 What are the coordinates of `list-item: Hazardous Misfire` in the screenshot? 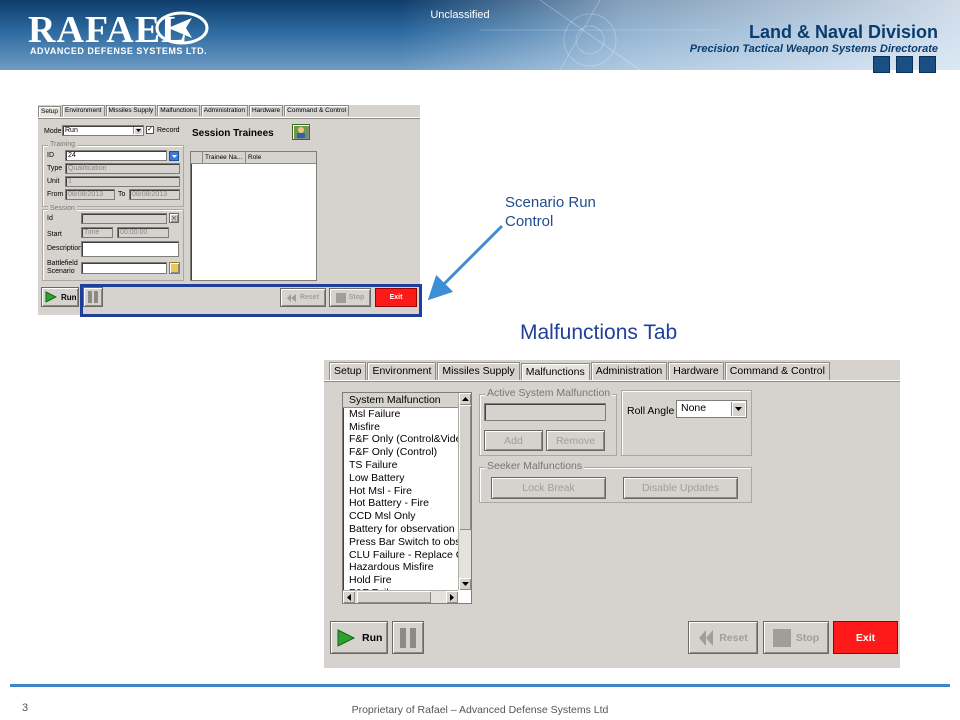 It's located at (407, 567).